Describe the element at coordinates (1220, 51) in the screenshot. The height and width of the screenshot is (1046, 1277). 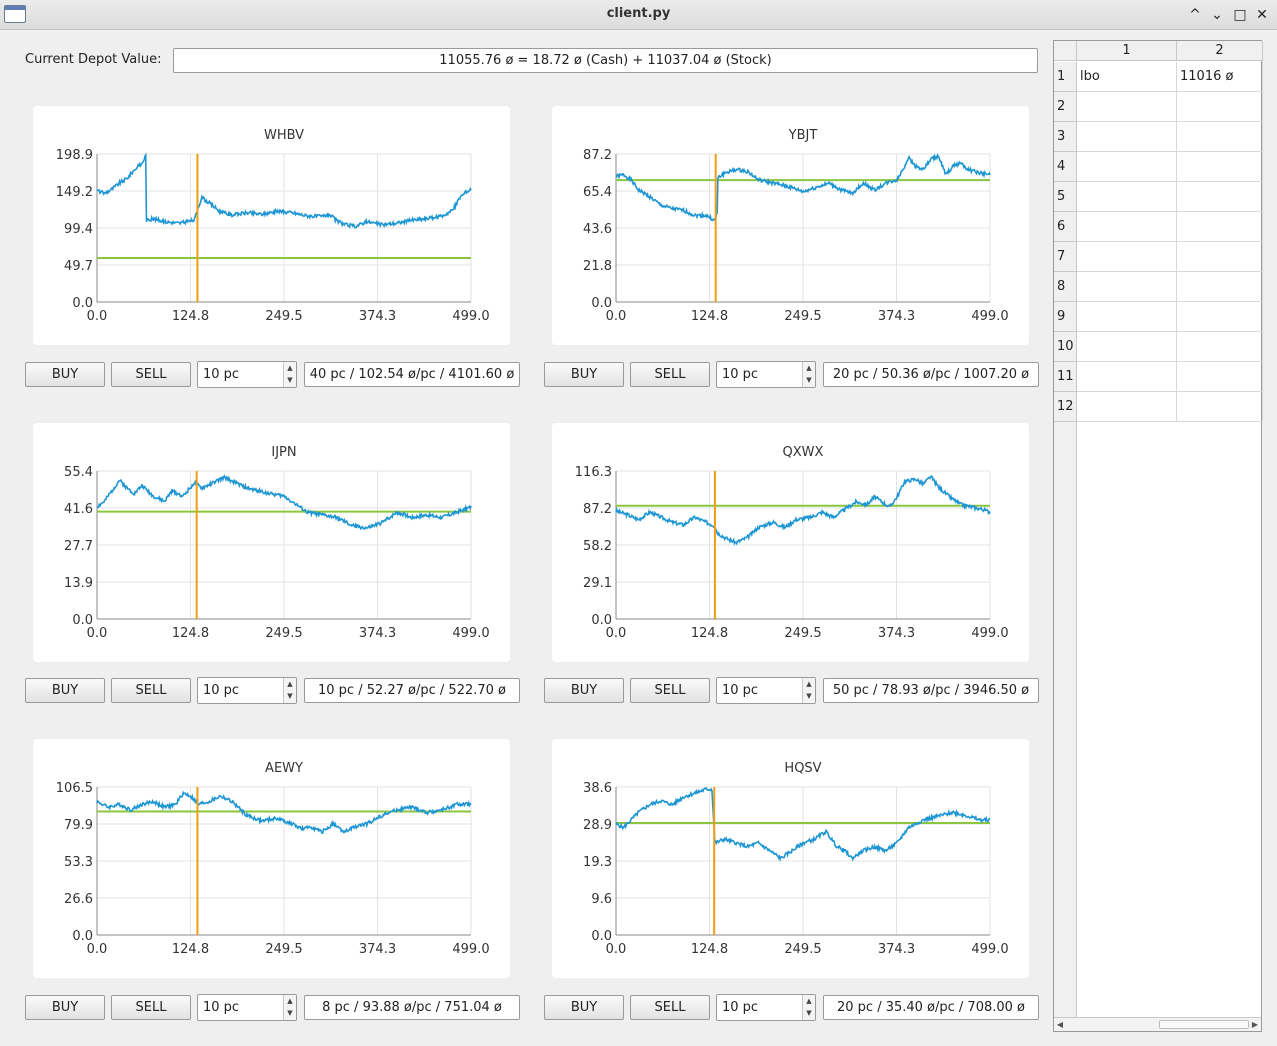
I see `column-header-2: 2` at that location.